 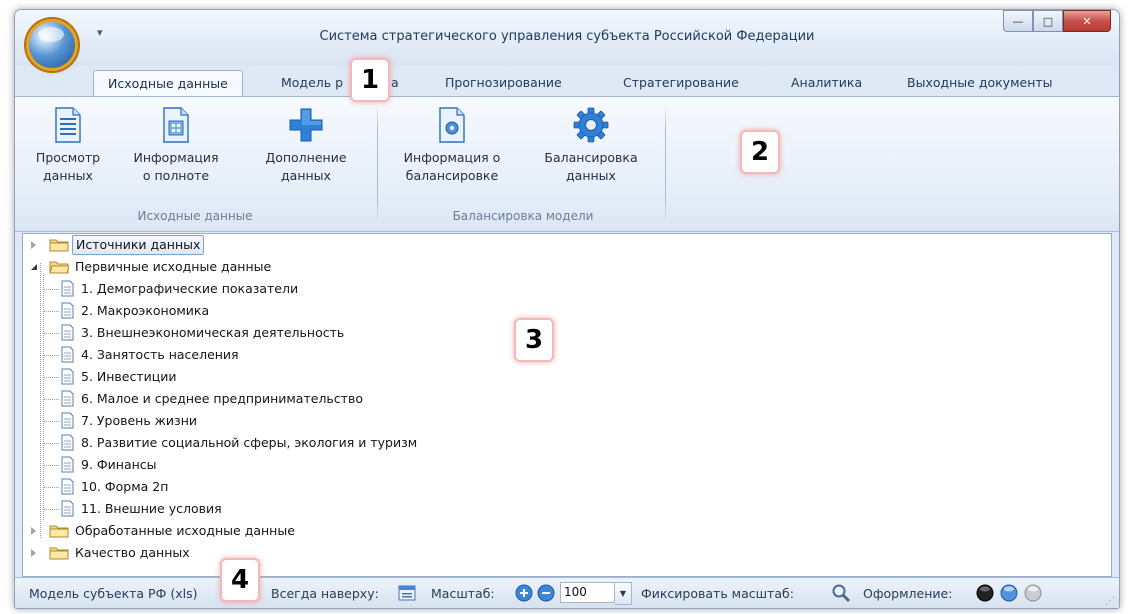 I want to click on tree-node-data-sources: Источники данных, so click(x=223, y=245).